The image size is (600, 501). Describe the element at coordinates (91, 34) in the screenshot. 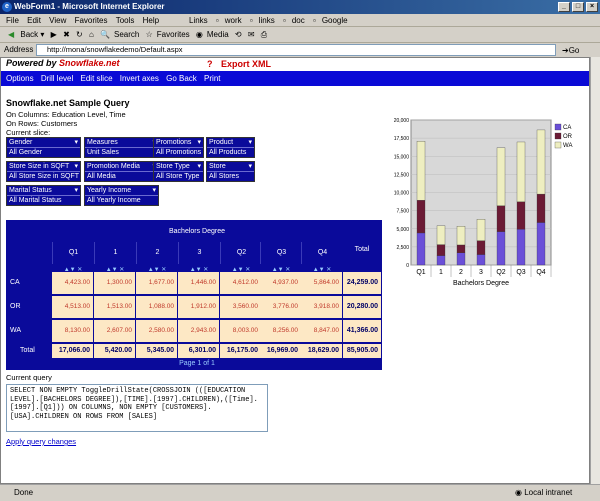

I see `home-icon: ⌂` at that location.